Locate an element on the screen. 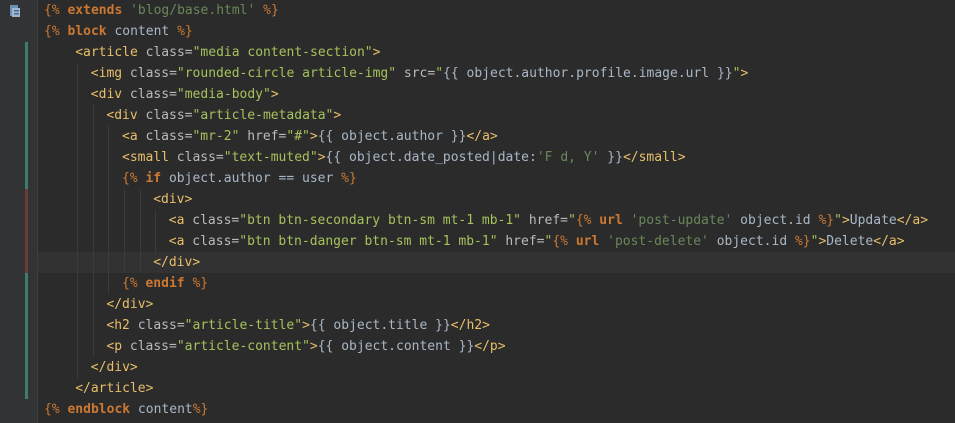  code-token: "article-content" is located at coordinates (243, 346).